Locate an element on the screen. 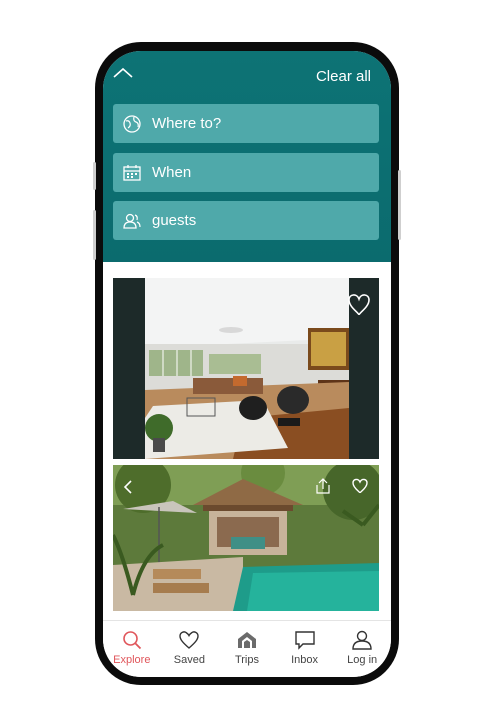 Image resolution: width=495 pixels, height=725 pixels. guests-icon is located at coordinates (132, 221).